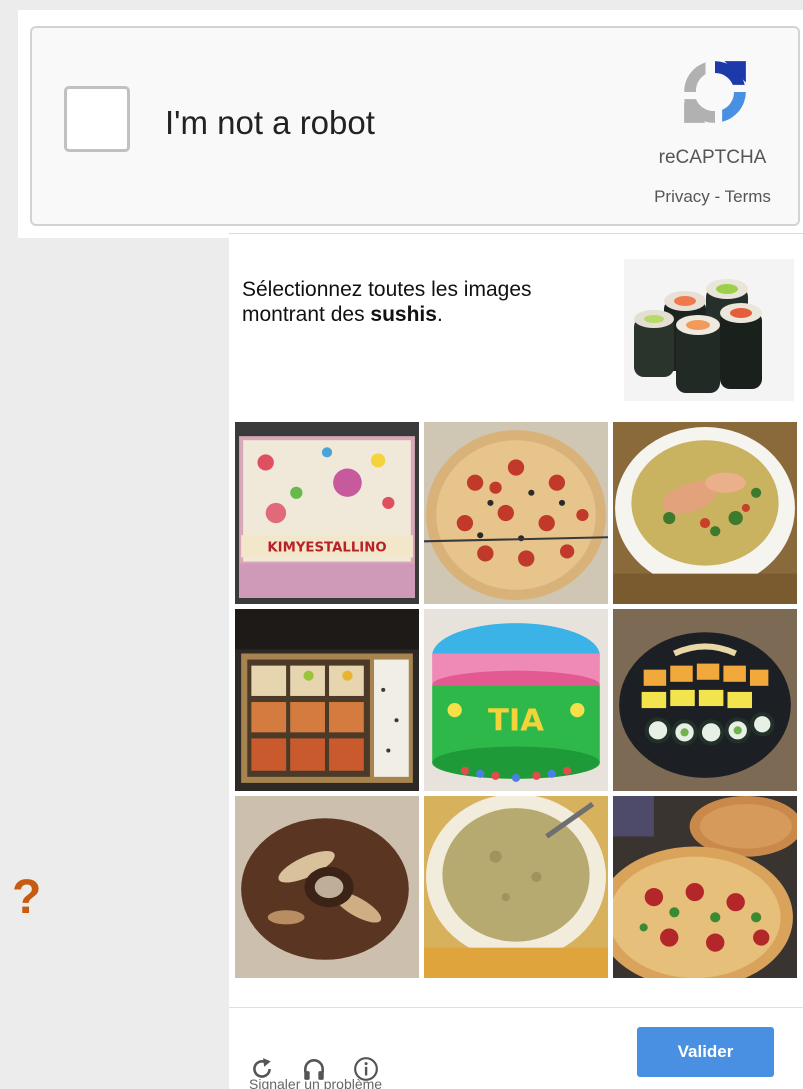 Image resolution: width=803 pixels, height=1089 pixels. I want to click on tile-cake-tia: TIA, so click(516, 700).